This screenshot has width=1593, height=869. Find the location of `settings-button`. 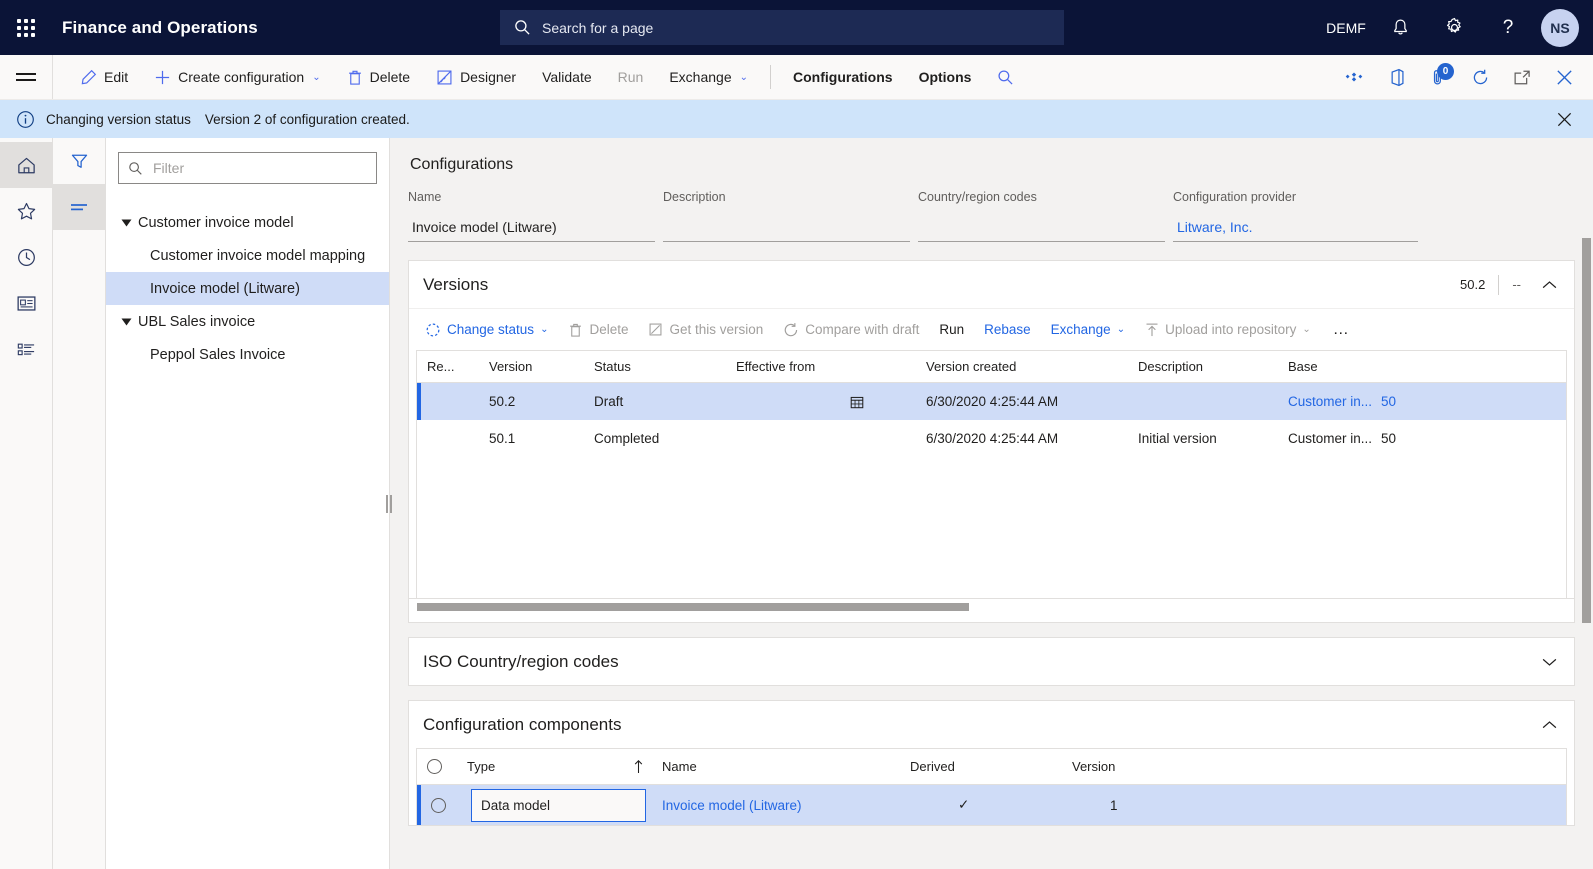

settings-button is located at coordinates (1454, 27).